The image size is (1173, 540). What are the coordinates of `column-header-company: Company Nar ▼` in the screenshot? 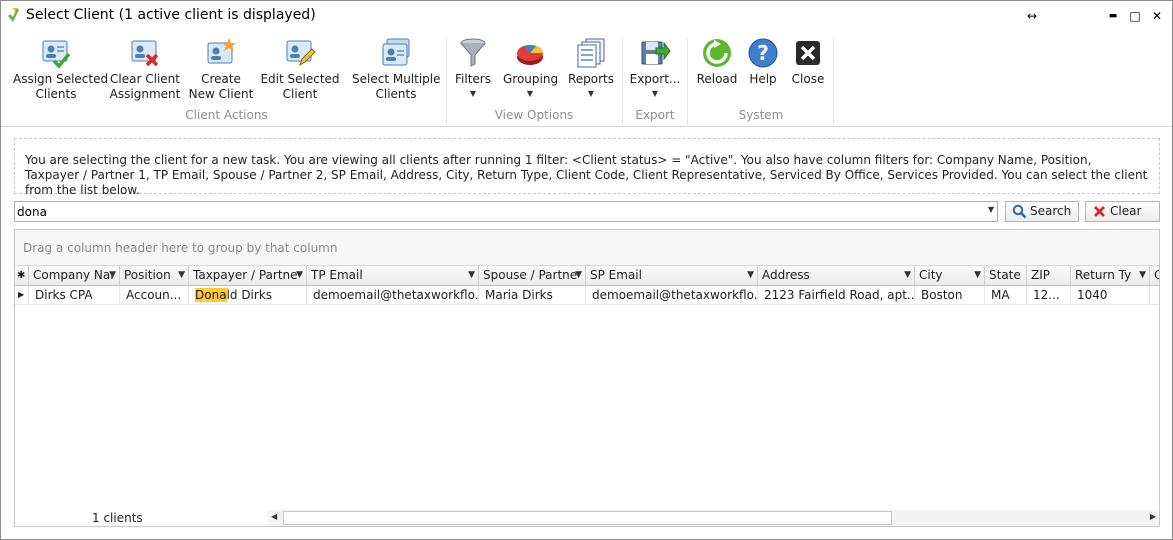 It's located at (74, 275).